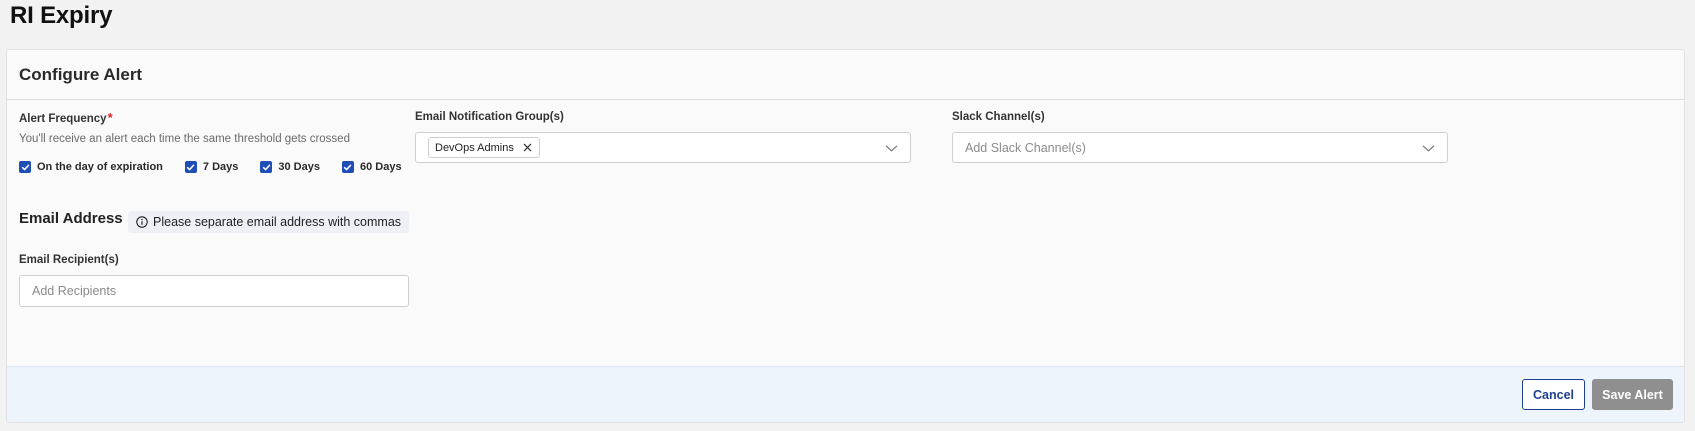 The width and height of the screenshot is (1695, 431). I want to click on chip-label: DevOps Admins, so click(474, 147).